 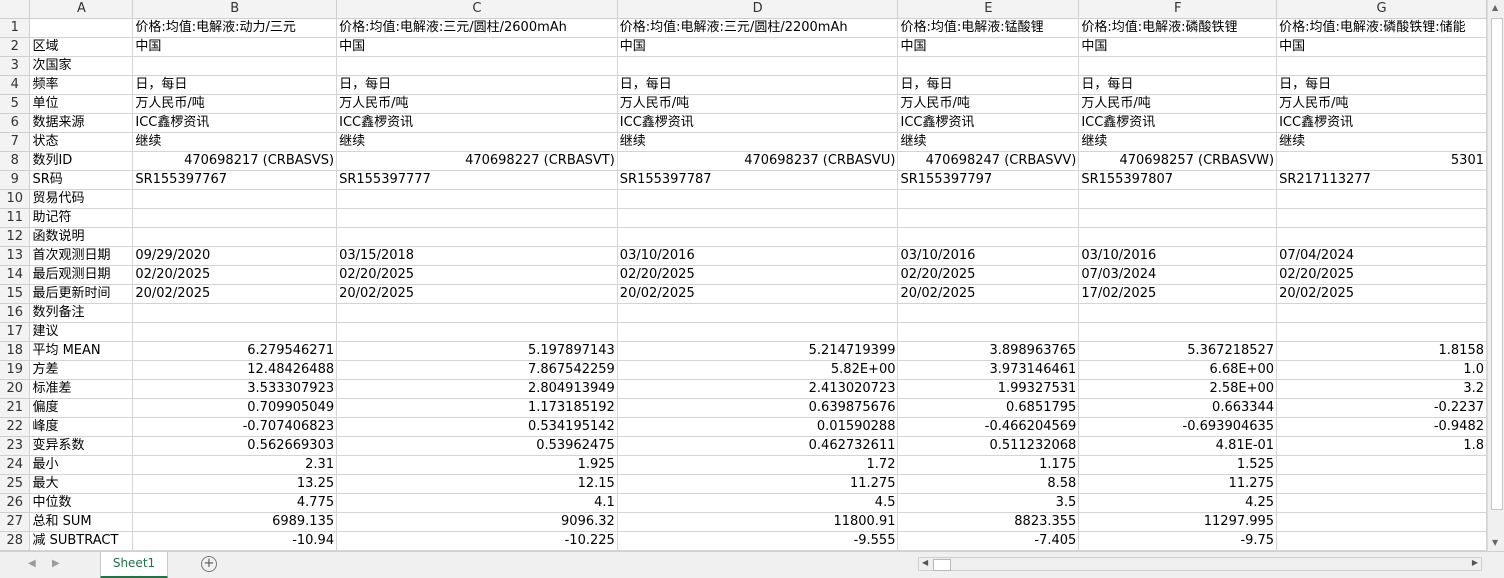 I want to click on cell-a25: 最大, so click(x=81, y=484).